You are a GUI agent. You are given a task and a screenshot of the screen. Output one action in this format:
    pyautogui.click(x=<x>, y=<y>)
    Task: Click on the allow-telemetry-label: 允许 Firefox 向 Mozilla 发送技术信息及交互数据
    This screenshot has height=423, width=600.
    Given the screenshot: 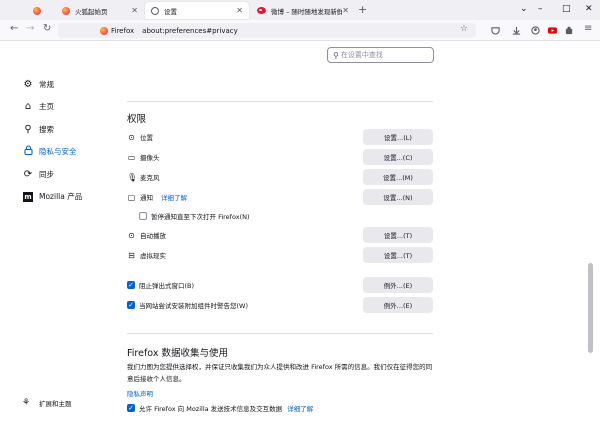 What is the action you would take?
    pyautogui.click(x=210, y=408)
    